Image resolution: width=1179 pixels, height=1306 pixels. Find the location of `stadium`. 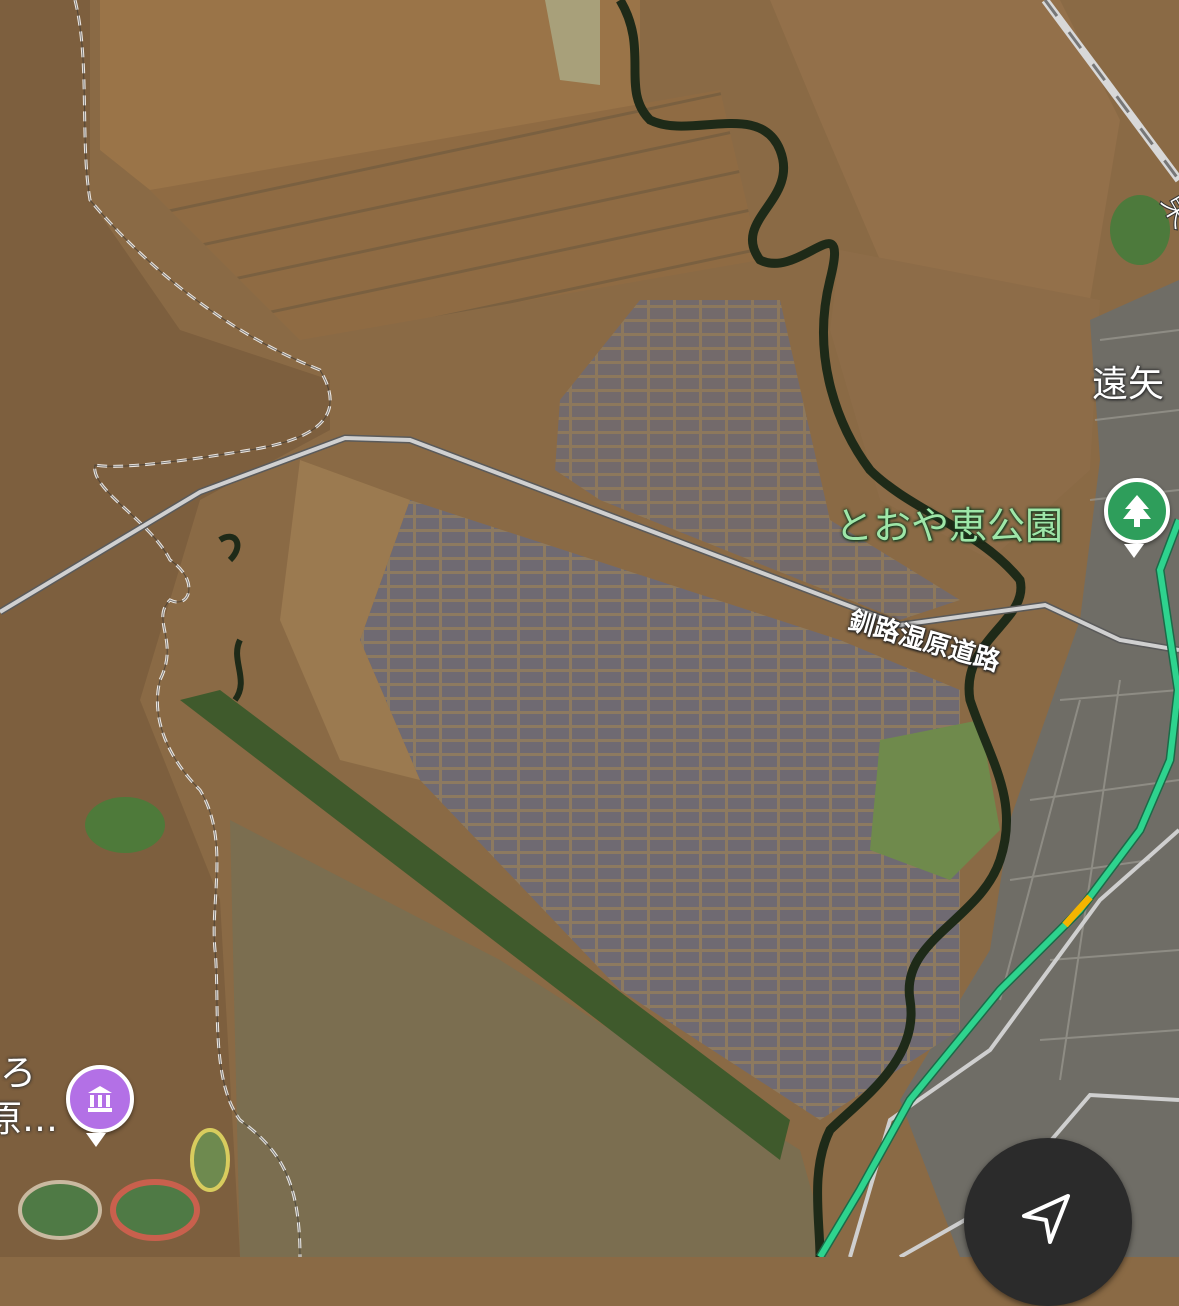

stadium is located at coordinates (60, 1210).